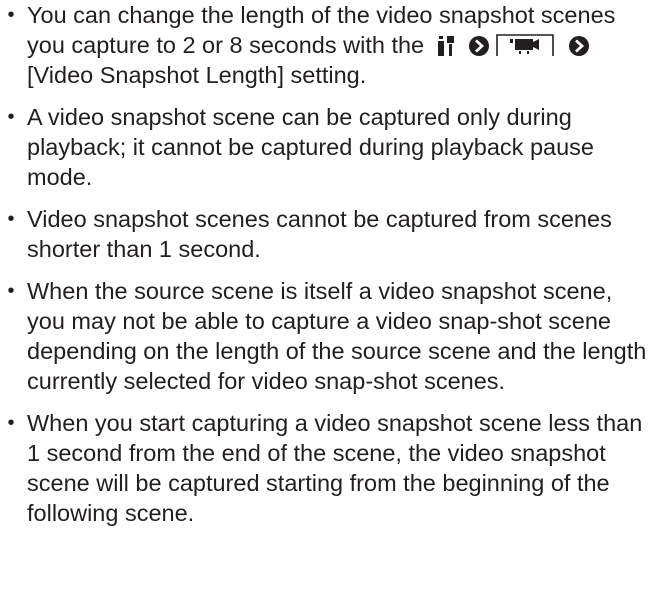  I want to click on note-text-continued: [Video Snapshot Length] setting., so click(197, 75).